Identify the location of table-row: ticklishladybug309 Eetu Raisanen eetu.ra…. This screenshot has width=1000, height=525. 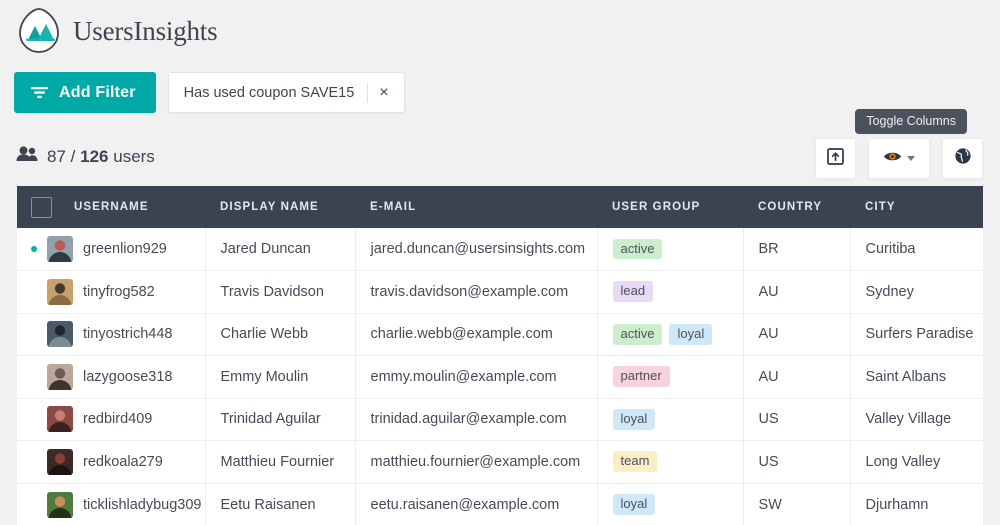
(500, 504).